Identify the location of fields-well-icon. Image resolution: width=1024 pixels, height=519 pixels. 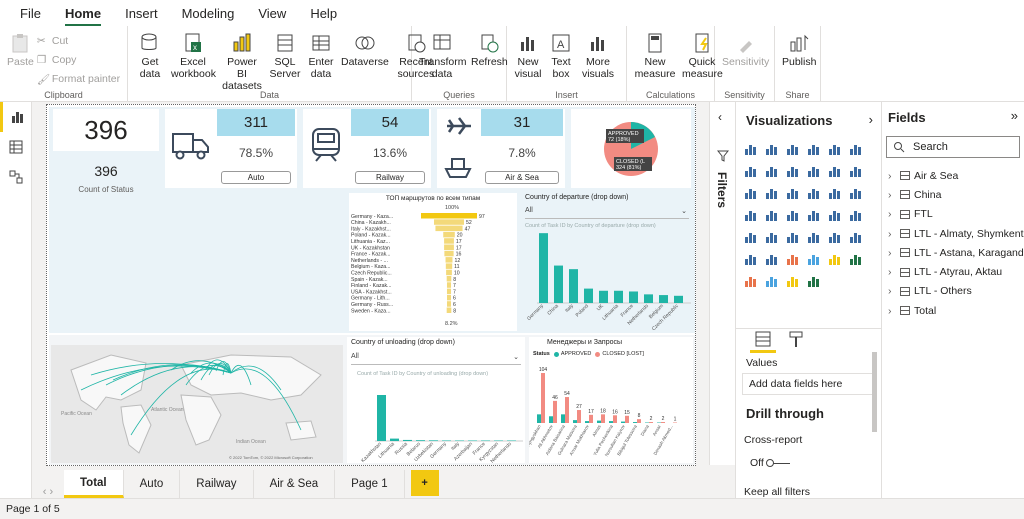
(763, 339).